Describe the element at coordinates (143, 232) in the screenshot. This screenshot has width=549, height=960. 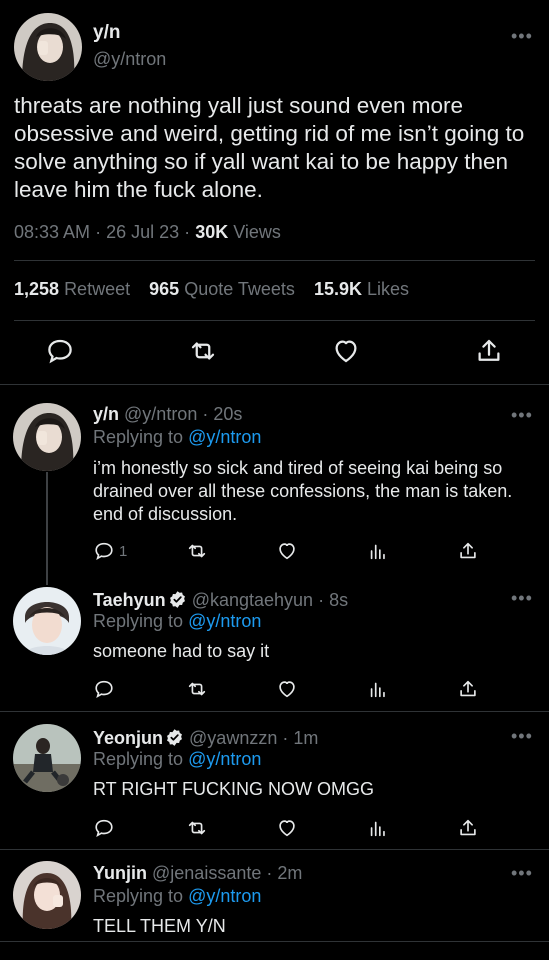
I see `tweet-date: 26 Jul 23` at that location.